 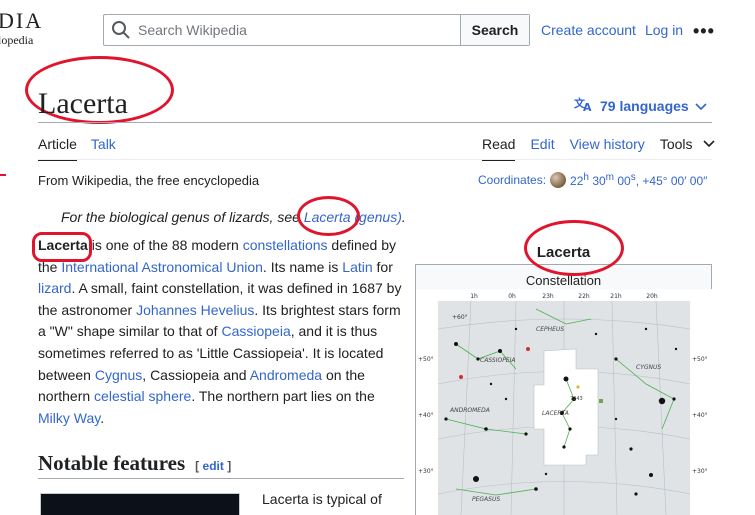 I want to click on tabs-divider, so click(x=375, y=159).